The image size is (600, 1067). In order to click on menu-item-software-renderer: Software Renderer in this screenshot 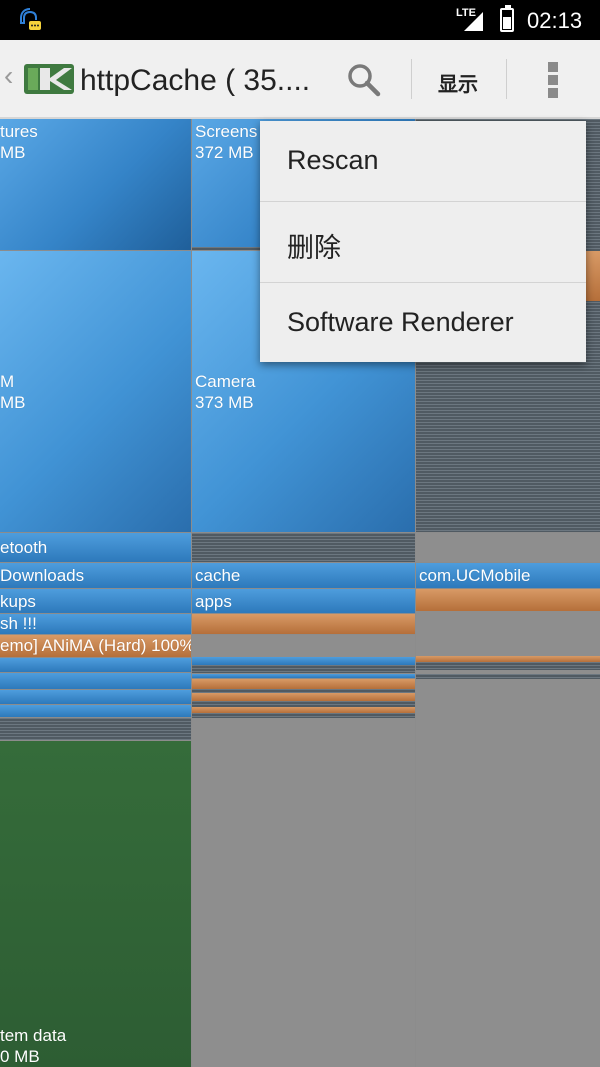, I will do `click(423, 323)`.